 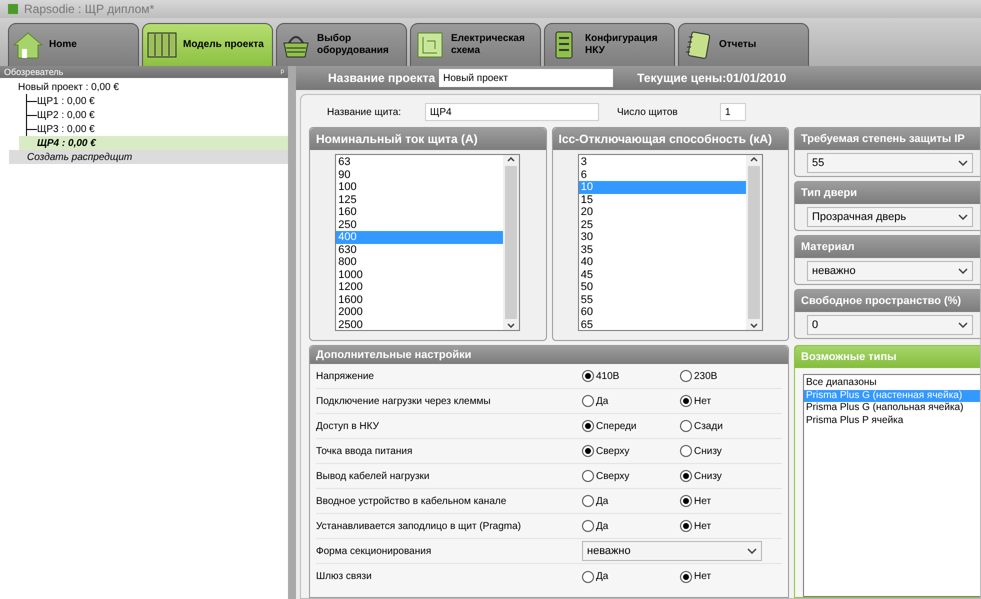 What do you see at coordinates (13, 9) in the screenshot?
I see `app-icon` at bounding box center [13, 9].